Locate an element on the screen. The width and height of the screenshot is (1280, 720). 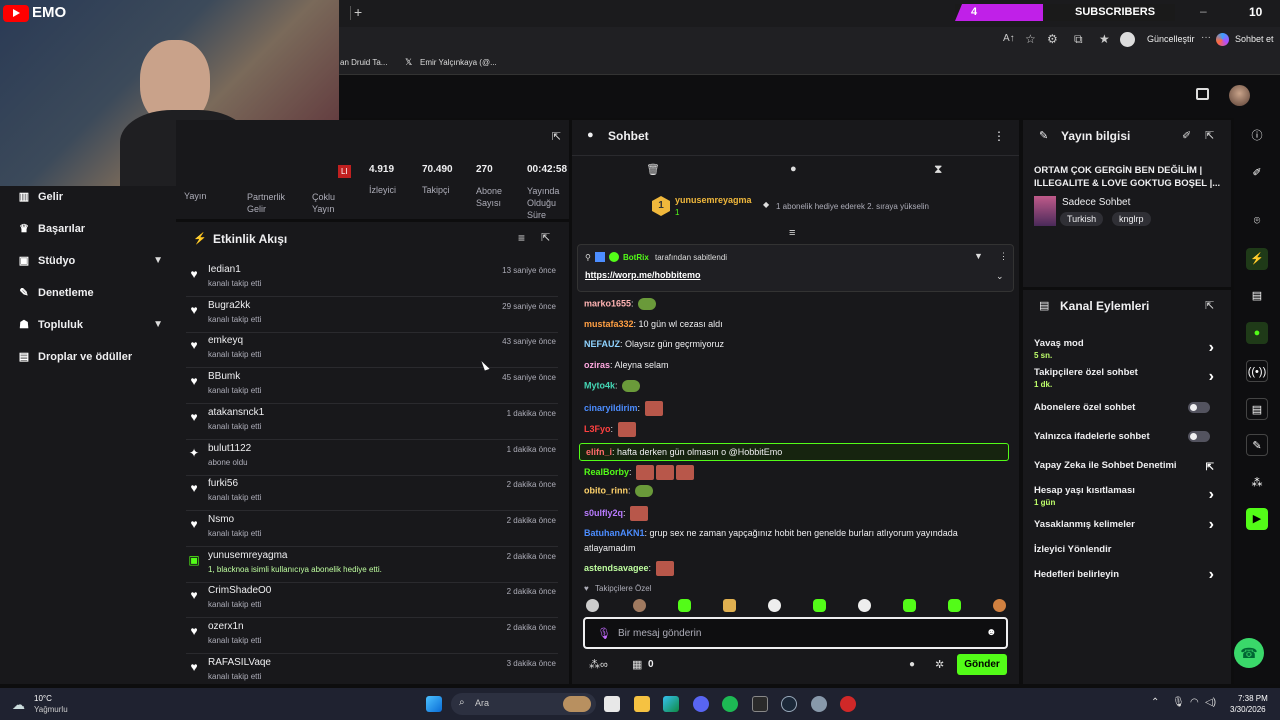
feed-username: RAFASILVaqe is located at coordinates (239, 662).